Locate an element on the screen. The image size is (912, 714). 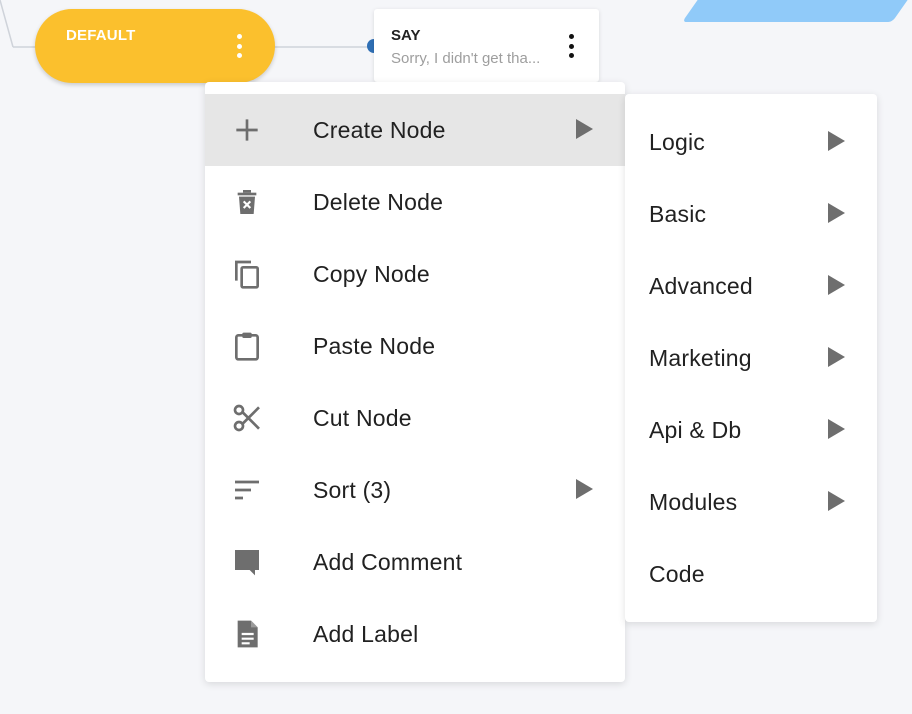
menu-item-delete-node: Delete Node is located at coordinates (415, 202).